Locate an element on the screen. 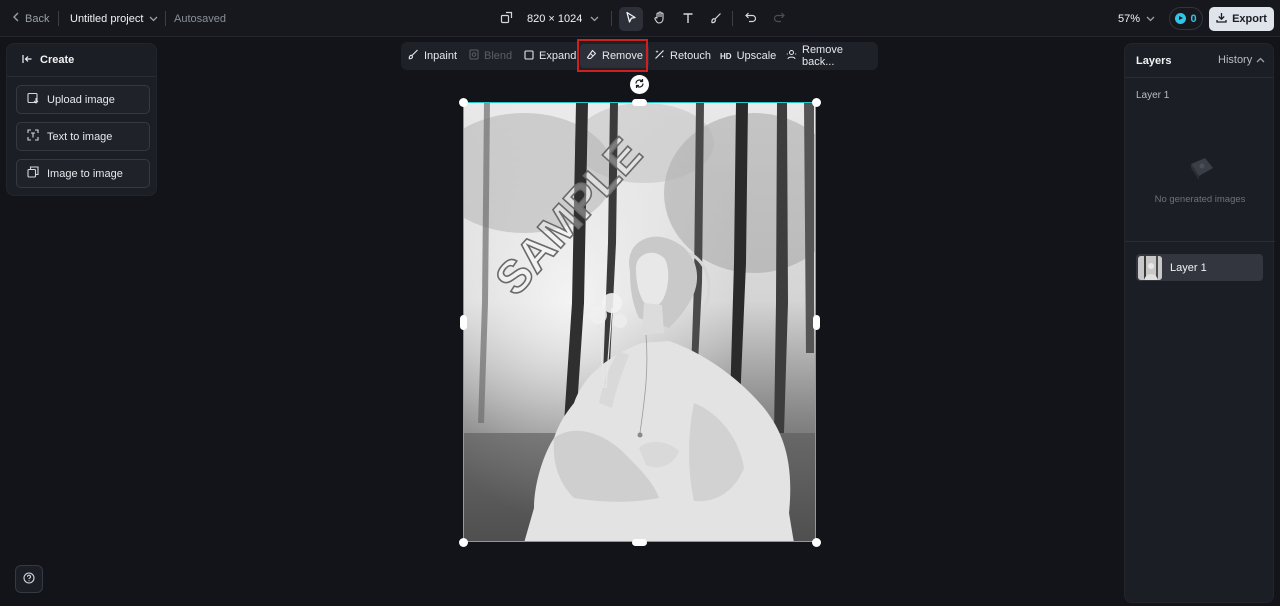  resize-handle-left is located at coordinates (463, 322).